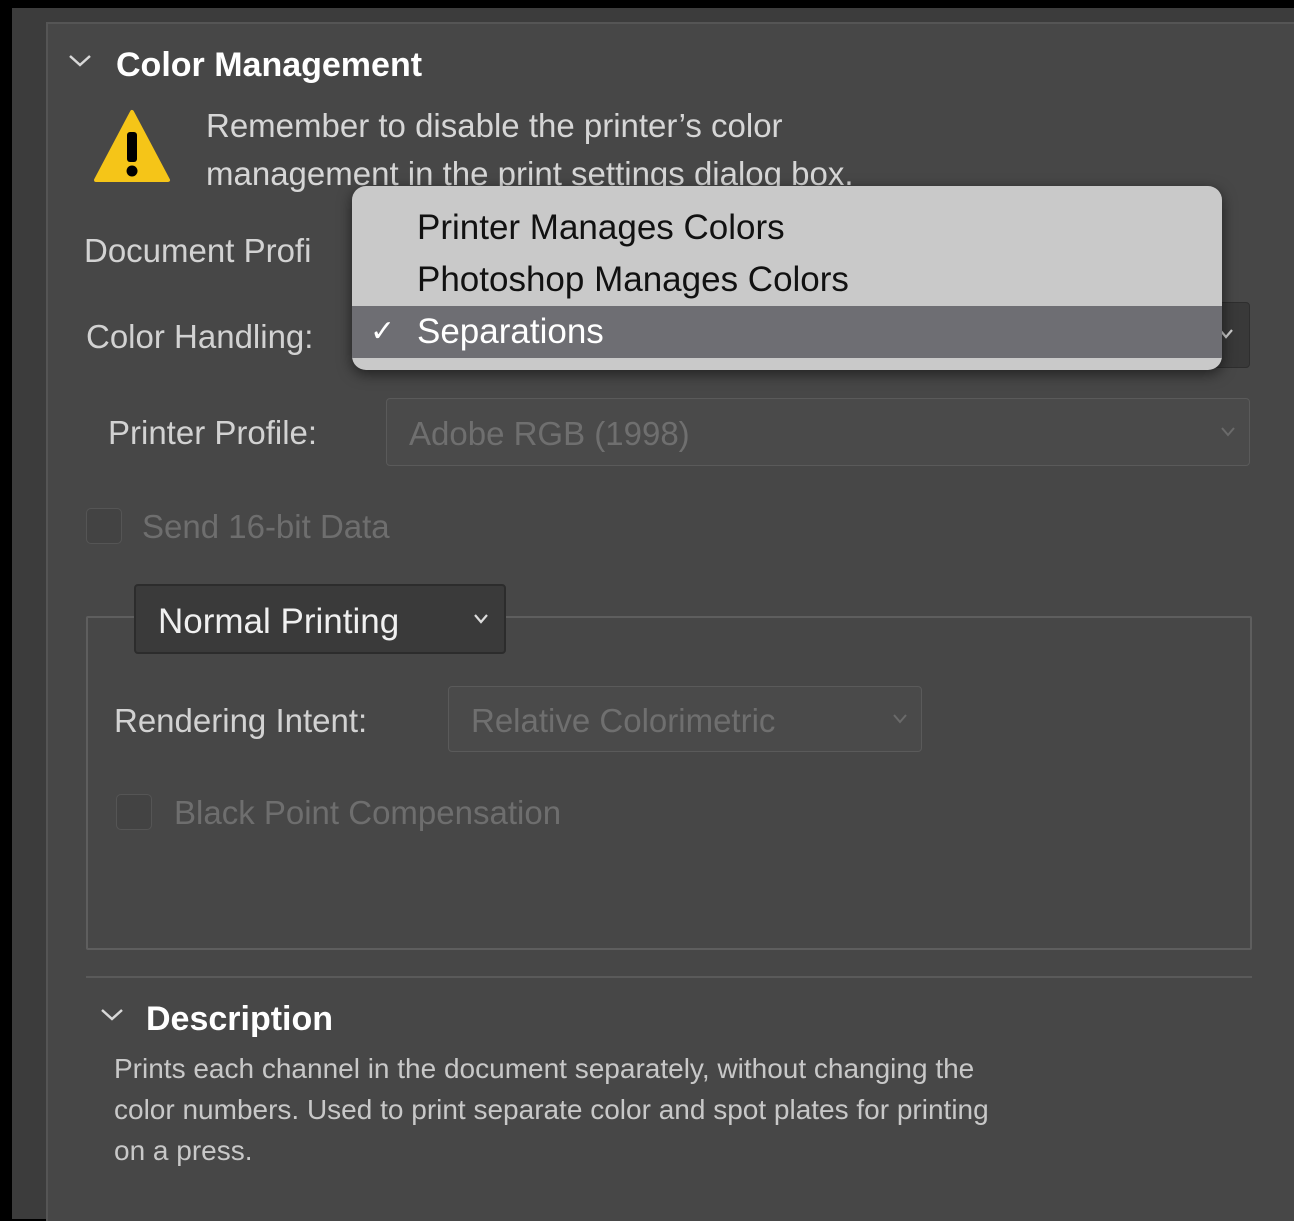  What do you see at coordinates (269, 65) in the screenshot?
I see `section-title-color-management: Color Management` at bounding box center [269, 65].